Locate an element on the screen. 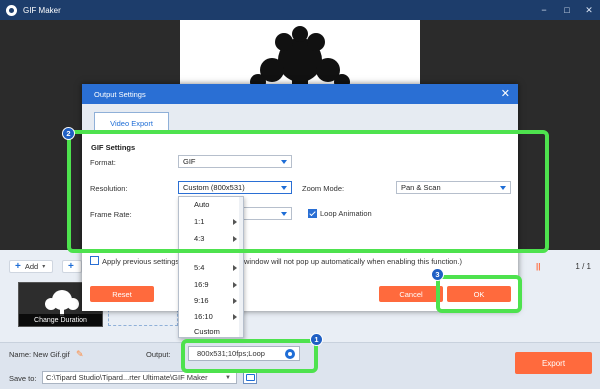 This screenshot has height=389, width=600. edit-icon: ✎ is located at coordinates (80, 354).